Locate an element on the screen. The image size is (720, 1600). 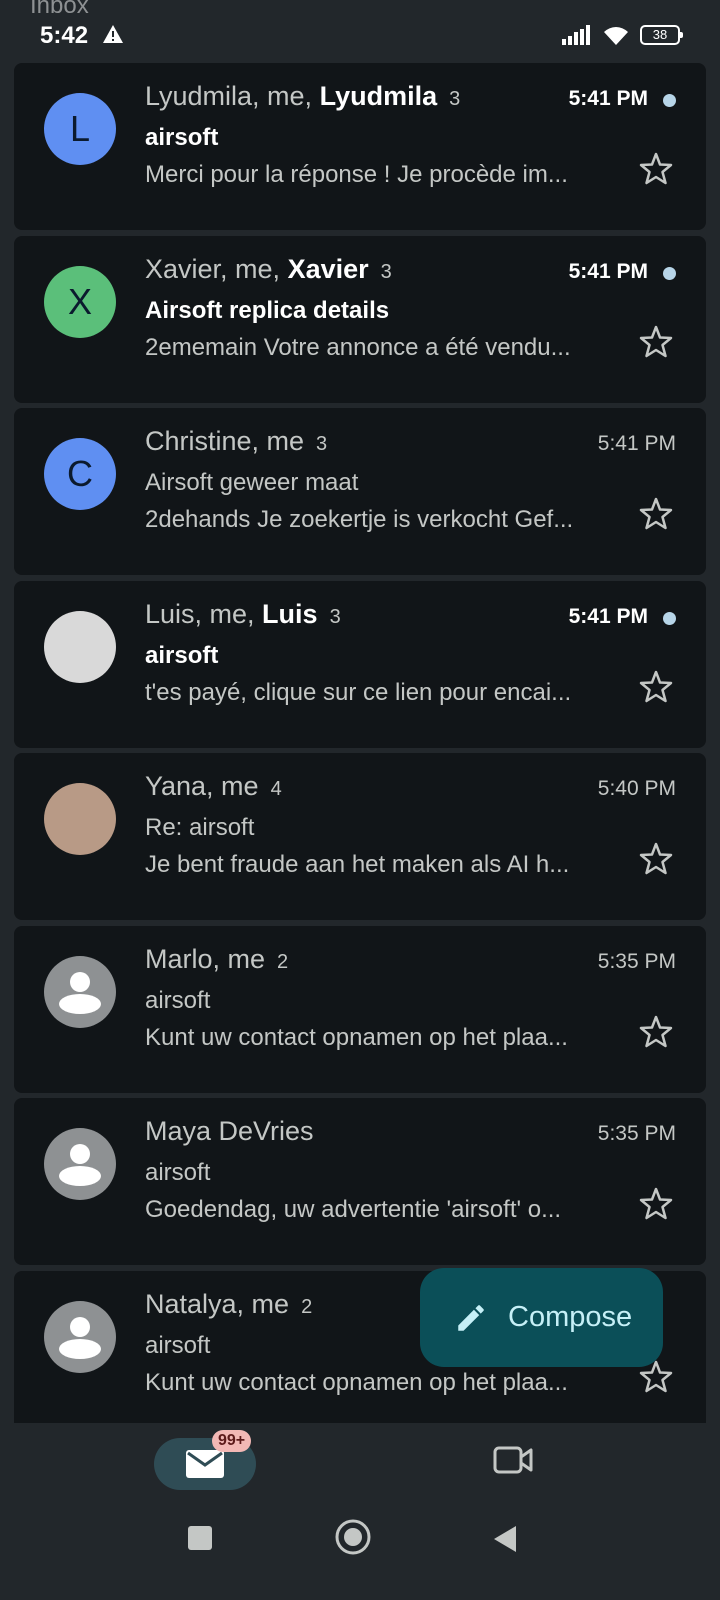
status-bar: Inbox 5:42 38 is located at coordinates (360, 29).